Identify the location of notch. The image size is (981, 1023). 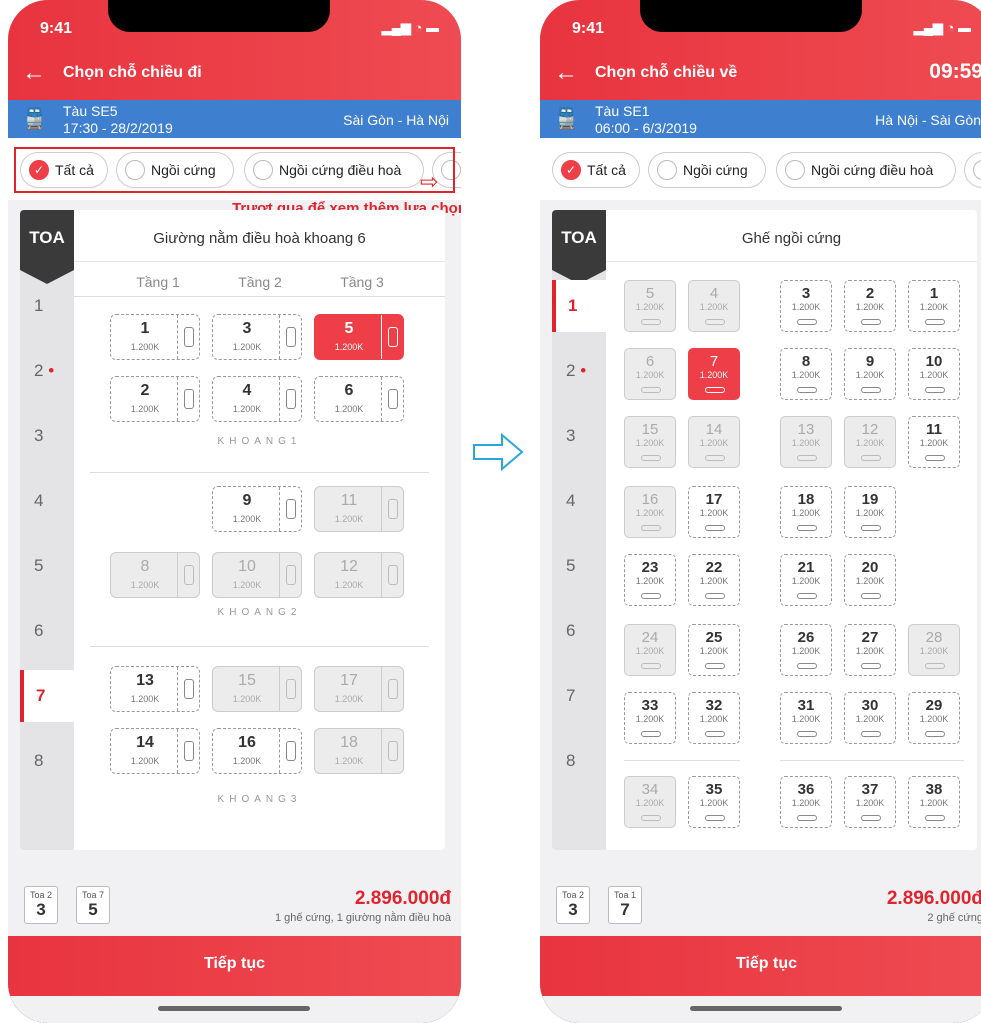
(751, 16).